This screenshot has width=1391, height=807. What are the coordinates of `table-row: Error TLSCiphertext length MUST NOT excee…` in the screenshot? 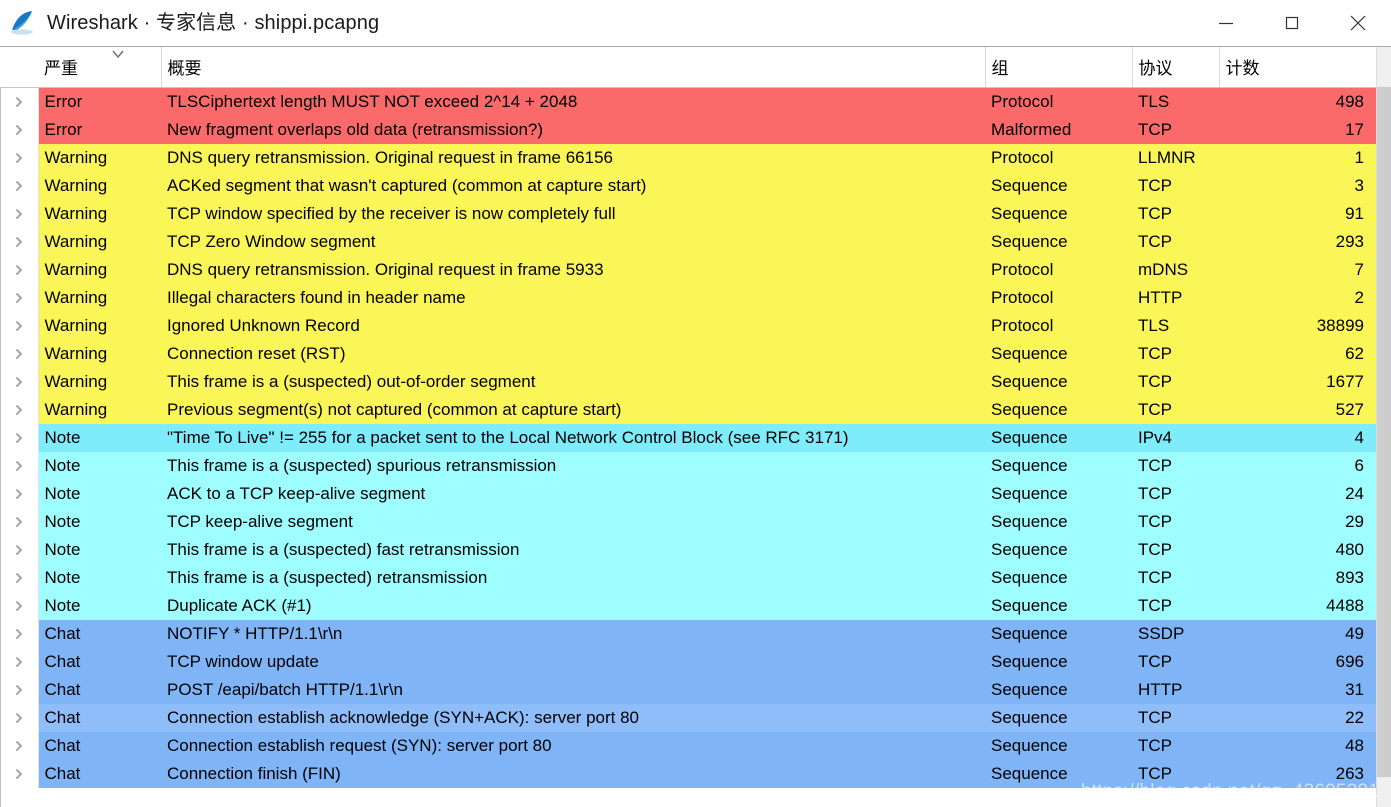 It's located at (695, 101).